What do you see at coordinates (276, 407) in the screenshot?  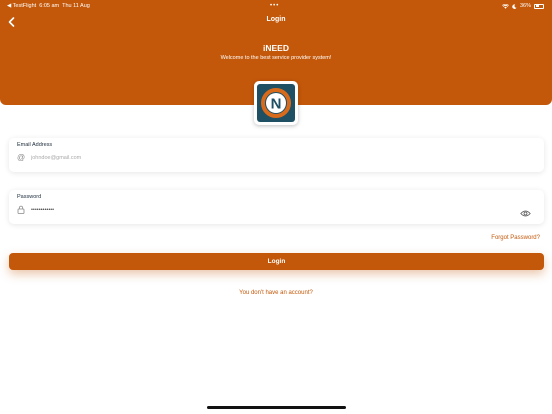 I see `home-indicator` at bounding box center [276, 407].